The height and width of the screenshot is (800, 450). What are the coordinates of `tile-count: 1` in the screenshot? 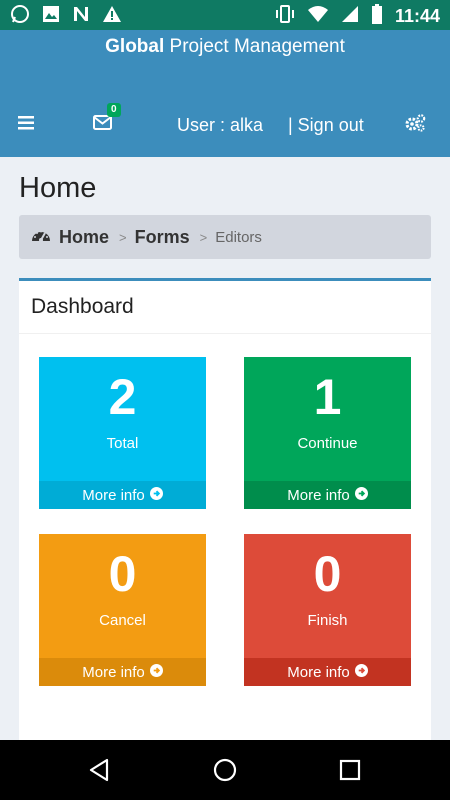 It's located at (327, 397).